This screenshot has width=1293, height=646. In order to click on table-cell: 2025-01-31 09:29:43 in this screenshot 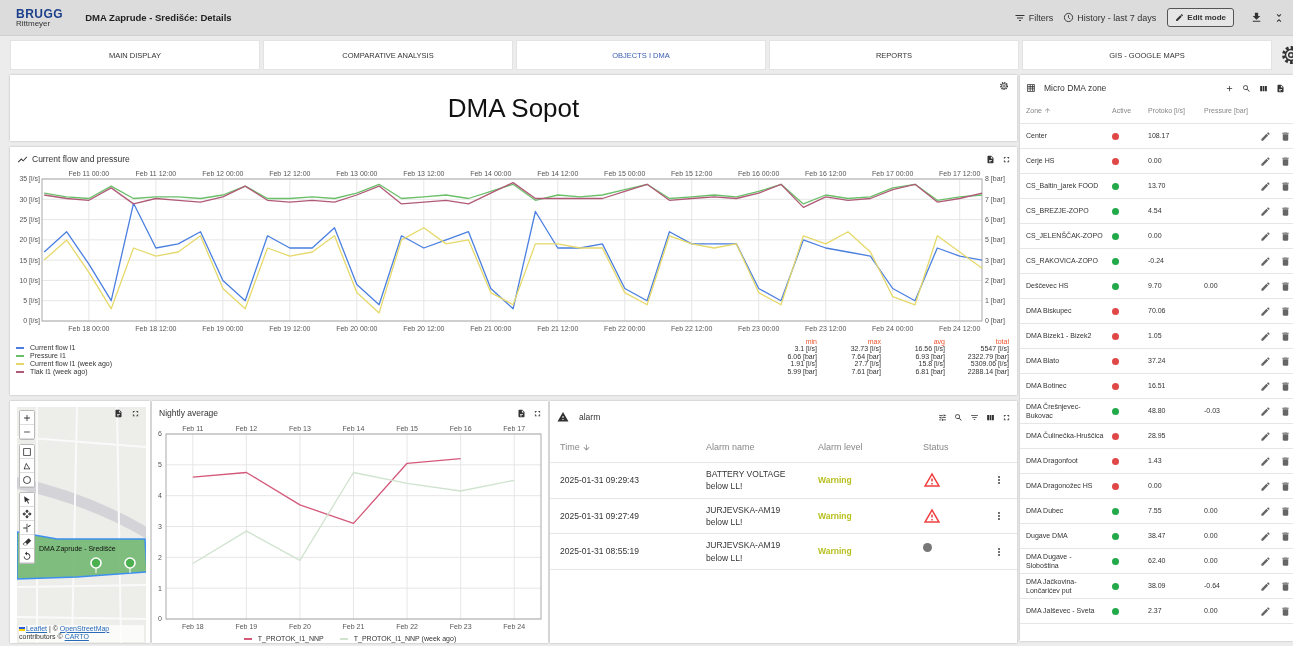, I will do `click(599, 480)`.